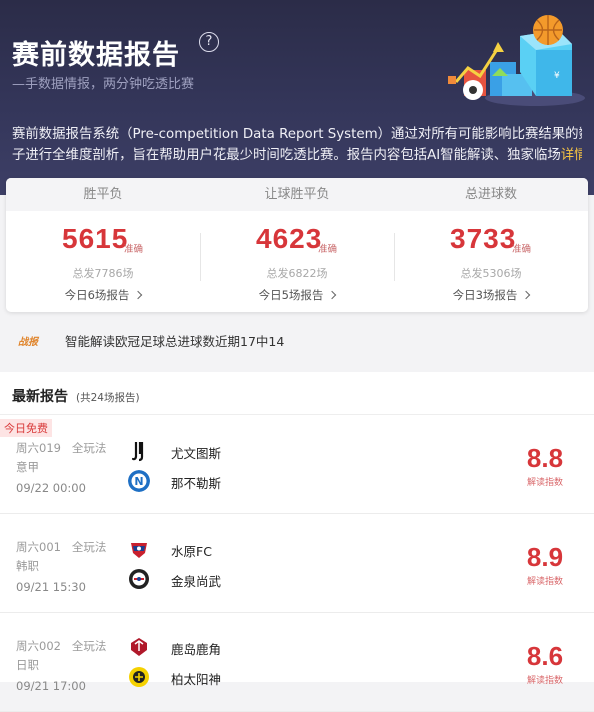  What do you see at coordinates (297, 261) in the screenshot?
I see `stat-column-handicap: 4623 准确 总发6822场 今日5场报告` at bounding box center [297, 261].